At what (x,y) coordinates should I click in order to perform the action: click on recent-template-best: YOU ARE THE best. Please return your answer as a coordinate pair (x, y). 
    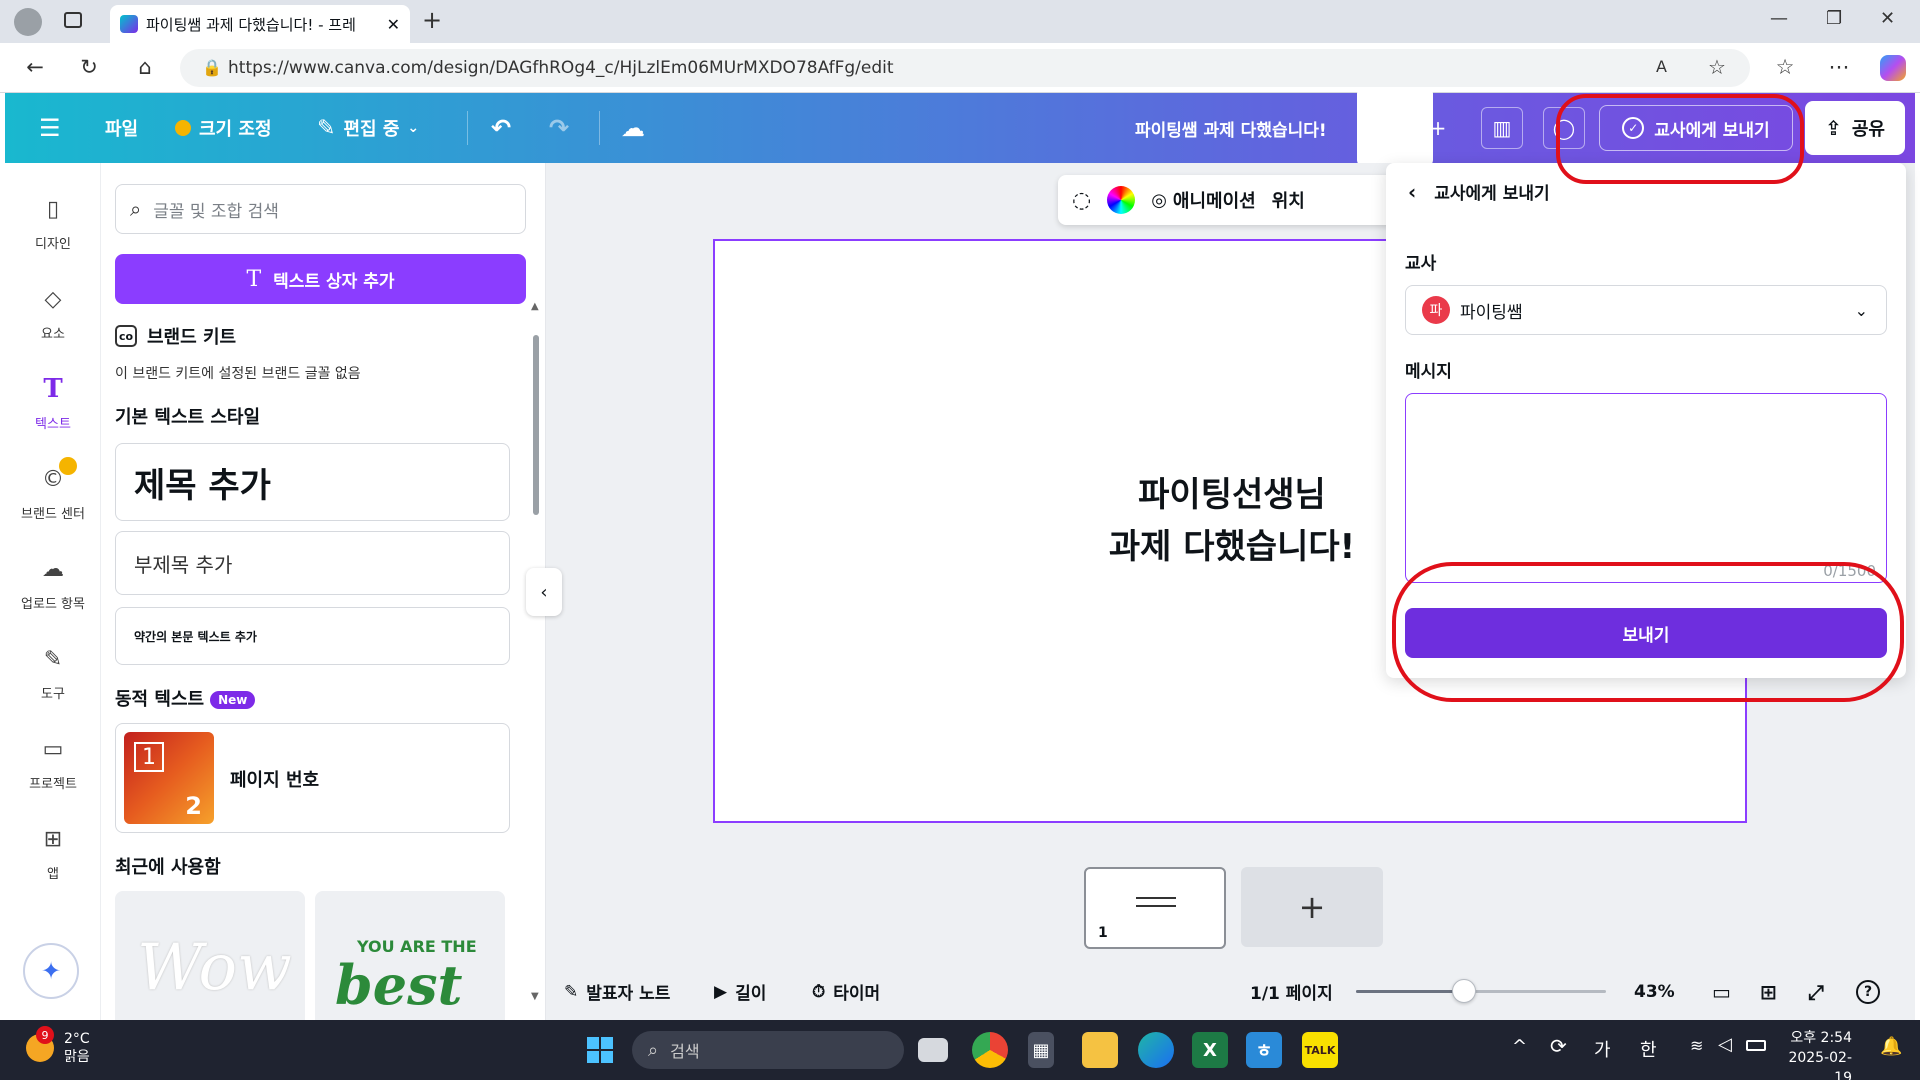
    Looking at the image, I should click on (410, 955).